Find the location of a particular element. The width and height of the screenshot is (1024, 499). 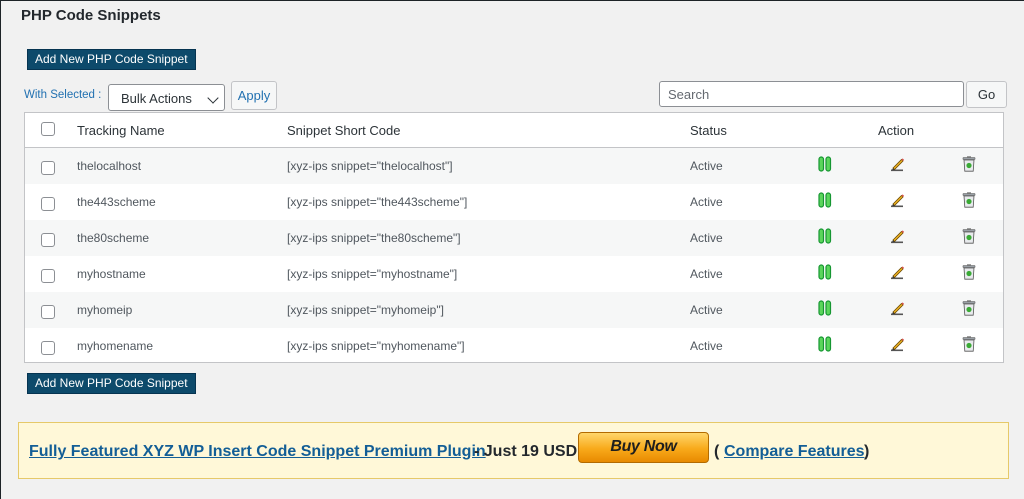

bulk-actions-select: Bulk Actions is located at coordinates (166, 97).